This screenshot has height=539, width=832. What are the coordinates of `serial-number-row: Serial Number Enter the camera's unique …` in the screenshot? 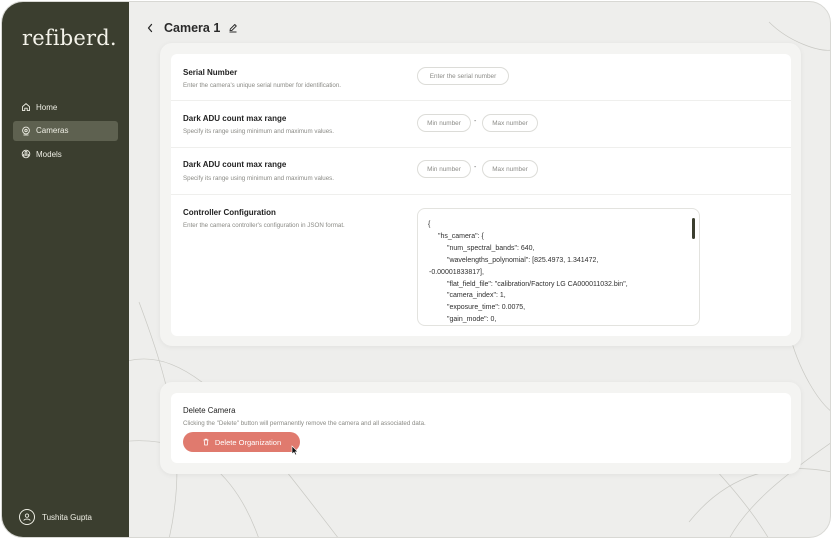 It's located at (481, 77).